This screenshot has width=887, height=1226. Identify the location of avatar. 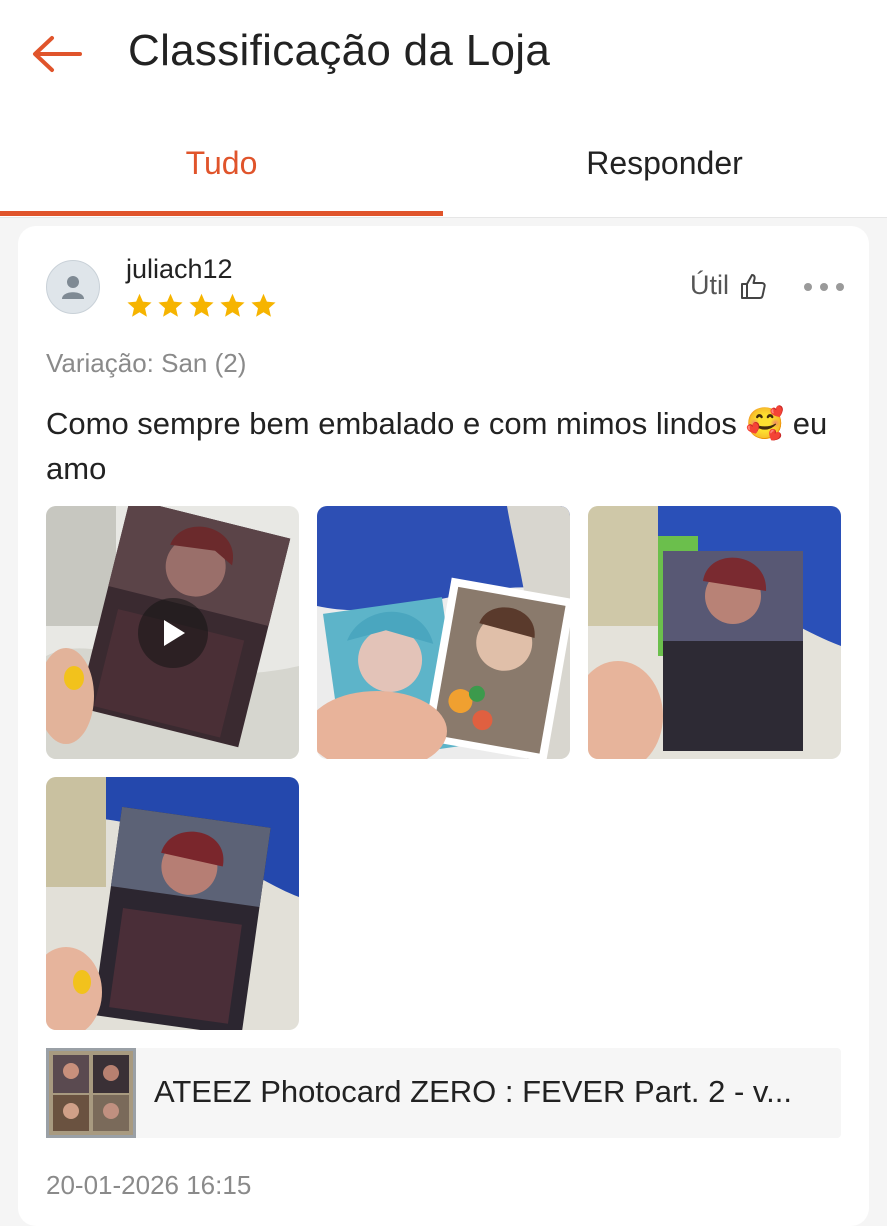
(73, 287).